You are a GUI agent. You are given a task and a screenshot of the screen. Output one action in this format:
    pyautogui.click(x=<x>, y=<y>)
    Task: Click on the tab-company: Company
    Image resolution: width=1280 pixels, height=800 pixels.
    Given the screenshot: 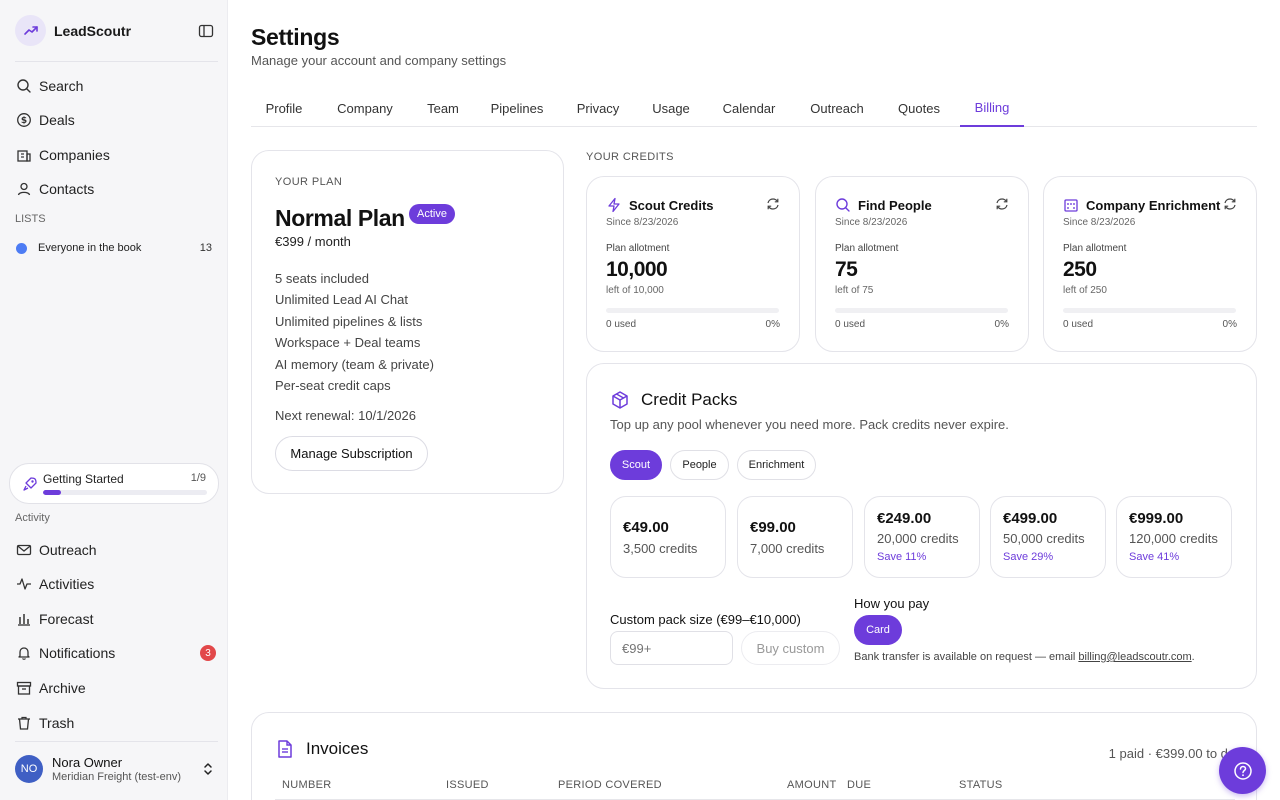 What is the action you would take?
    pyautogui.click(x=365, y=108)
    